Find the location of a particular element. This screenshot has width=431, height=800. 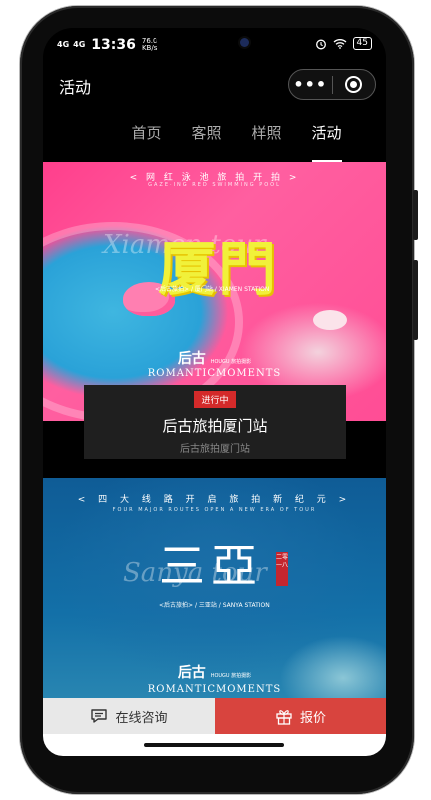

notch is located at coordinates (215, 42).